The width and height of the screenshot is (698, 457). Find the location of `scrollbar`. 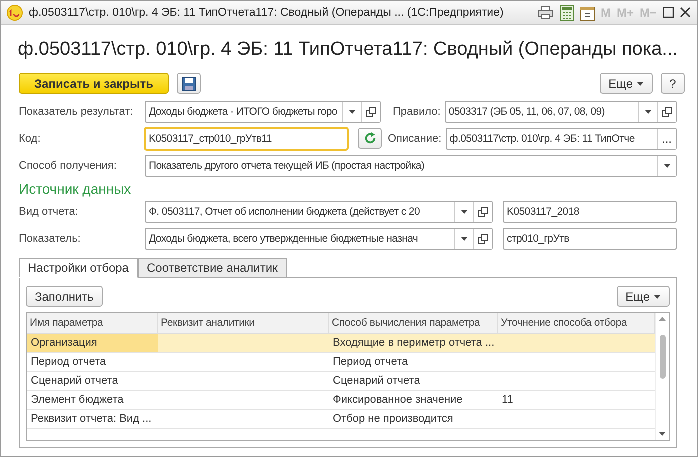

scrollbar is located at coordinates (662, 376).